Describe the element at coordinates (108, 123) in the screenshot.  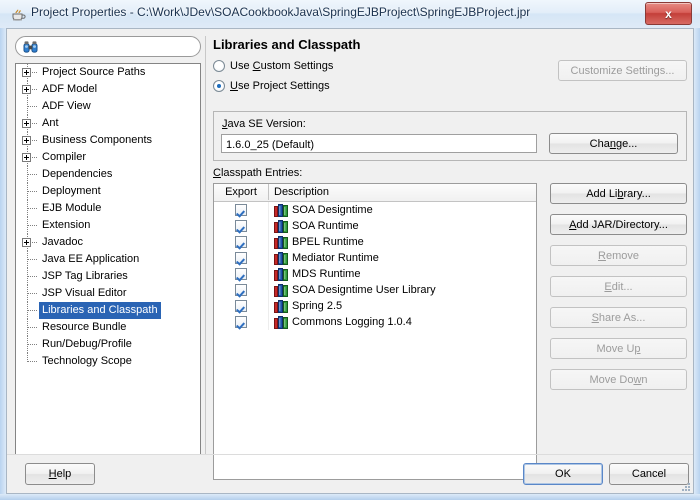
I see `sidebar-item-ant: Ant` at that location.